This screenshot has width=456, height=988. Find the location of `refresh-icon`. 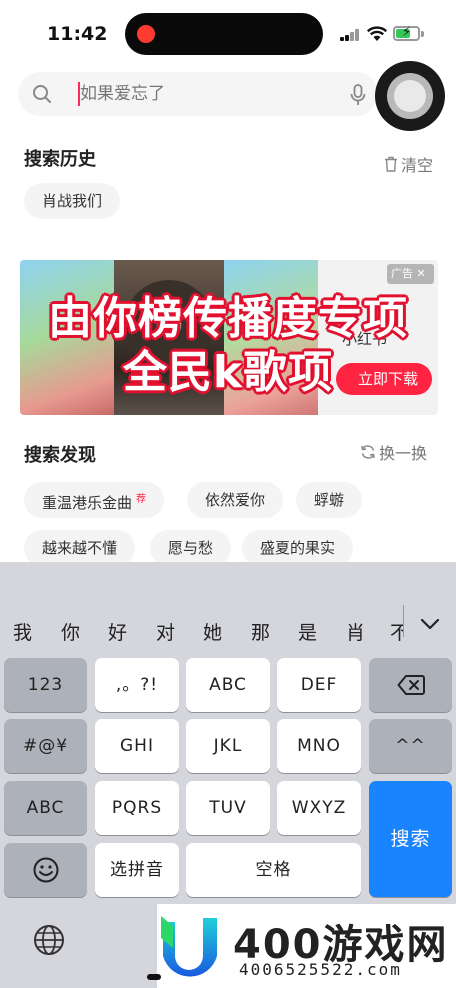

refresh-icon is located at coordinates (368, 452).